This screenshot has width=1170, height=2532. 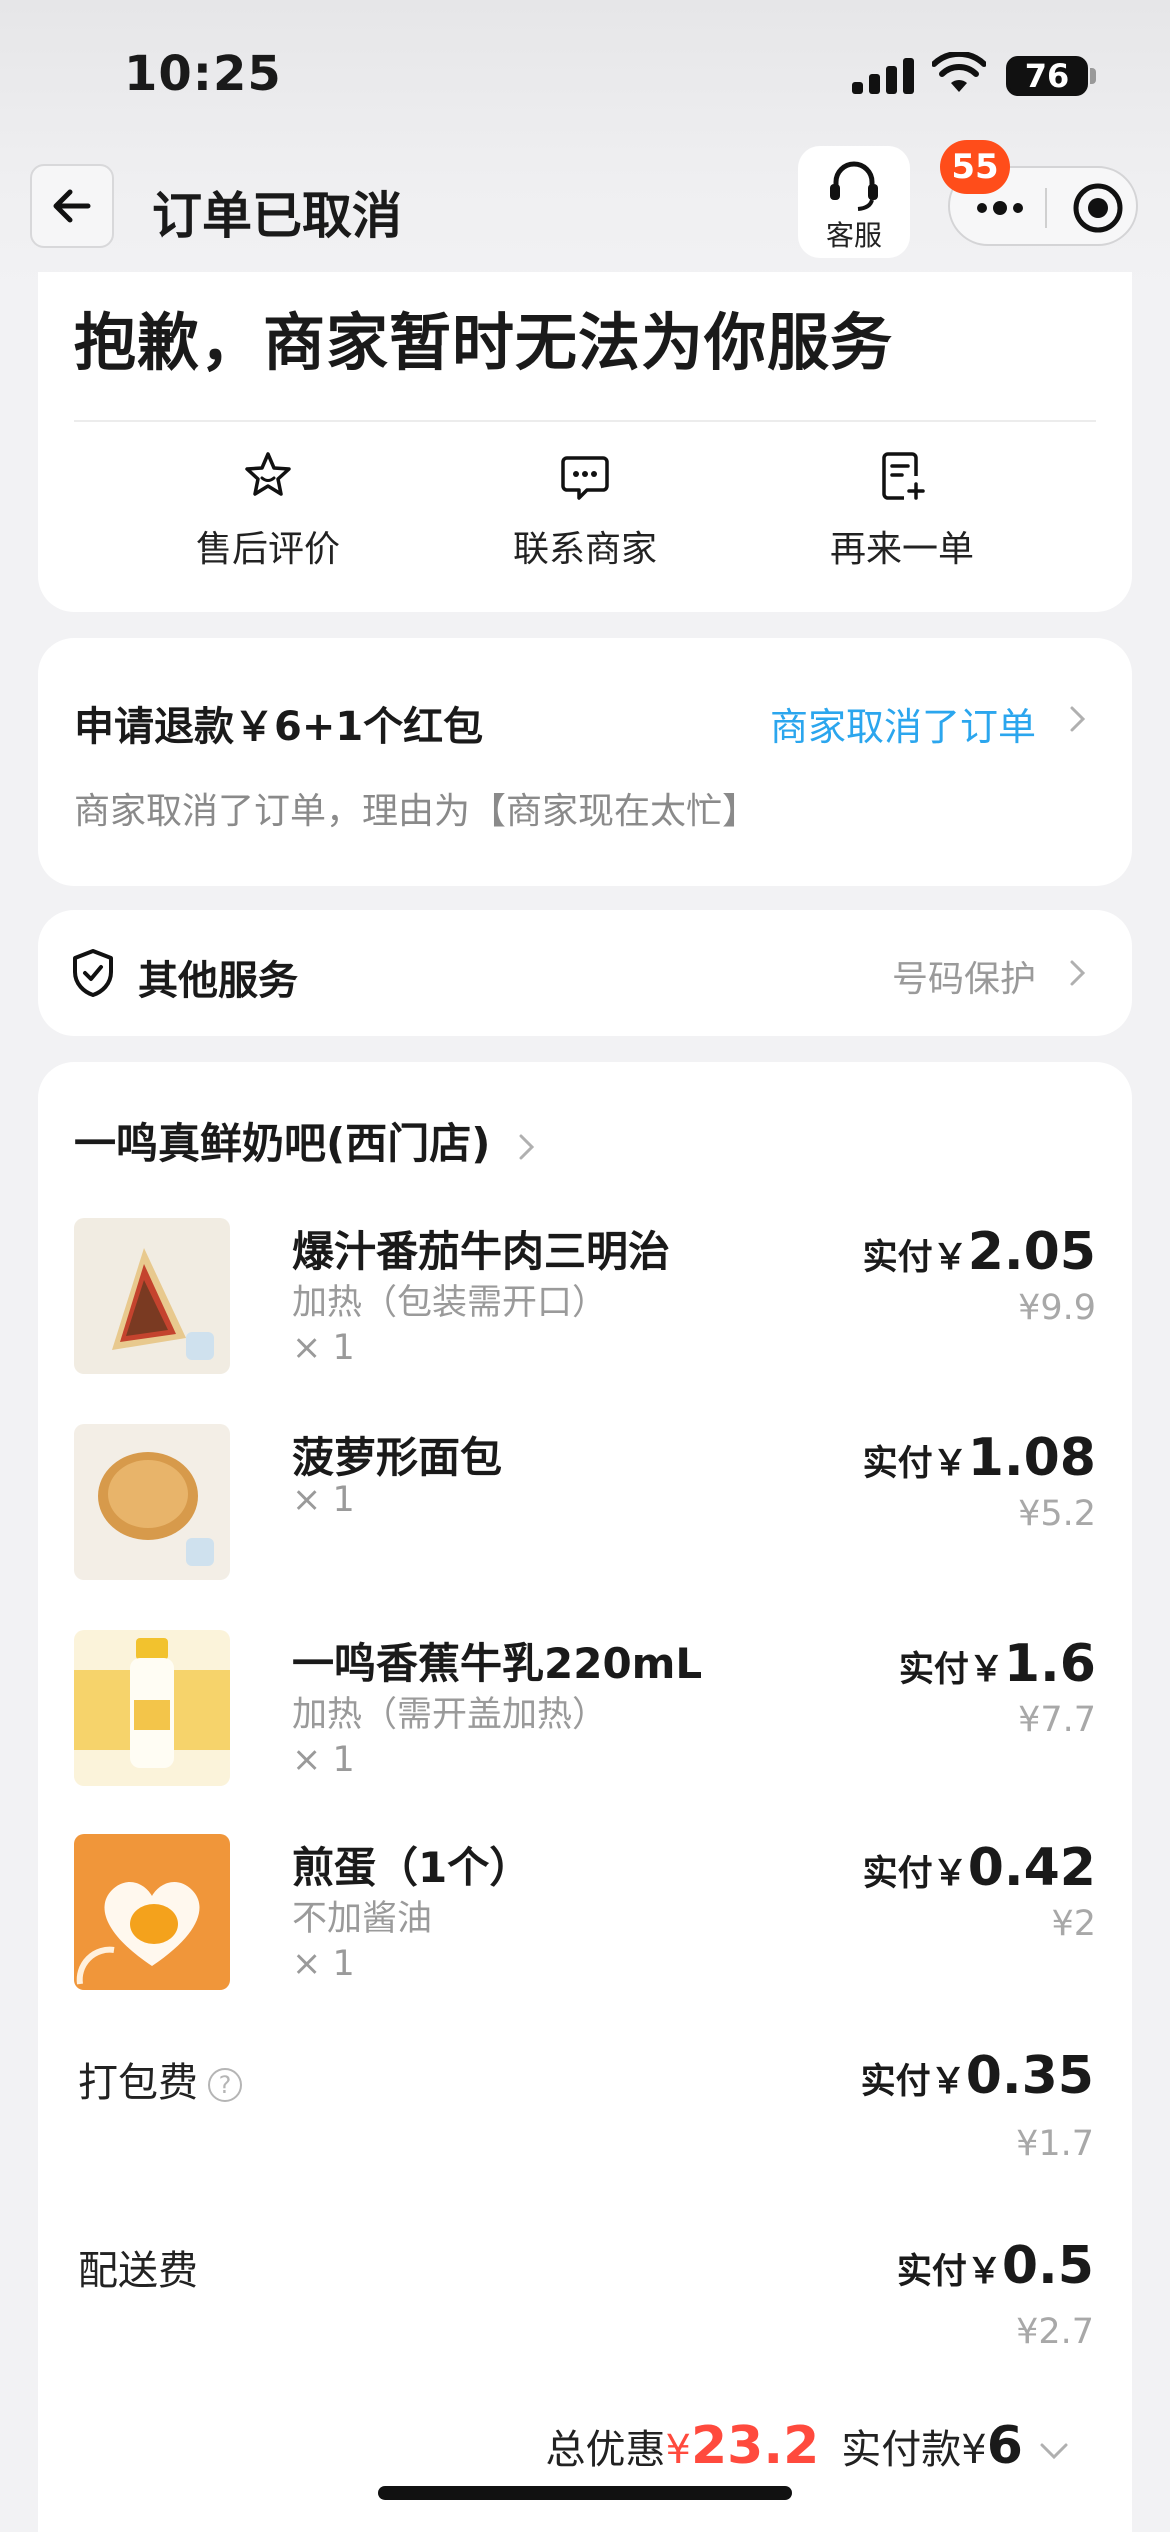 I want to click on packing-fee-label: 打包费, so click(x=138, y=2083).